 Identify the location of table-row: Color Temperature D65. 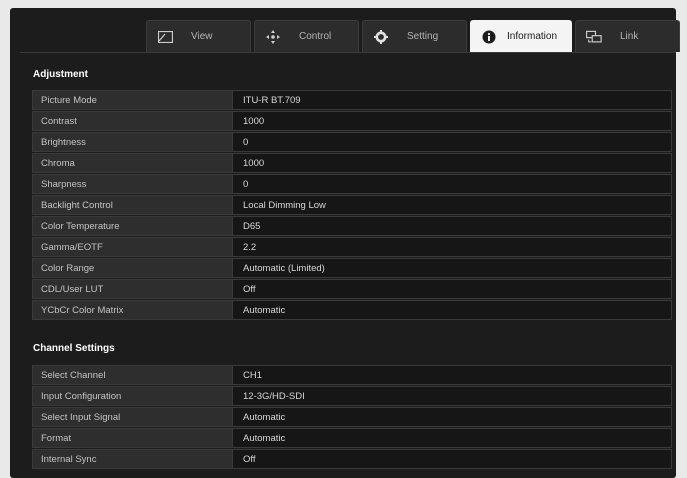
(352, 226).